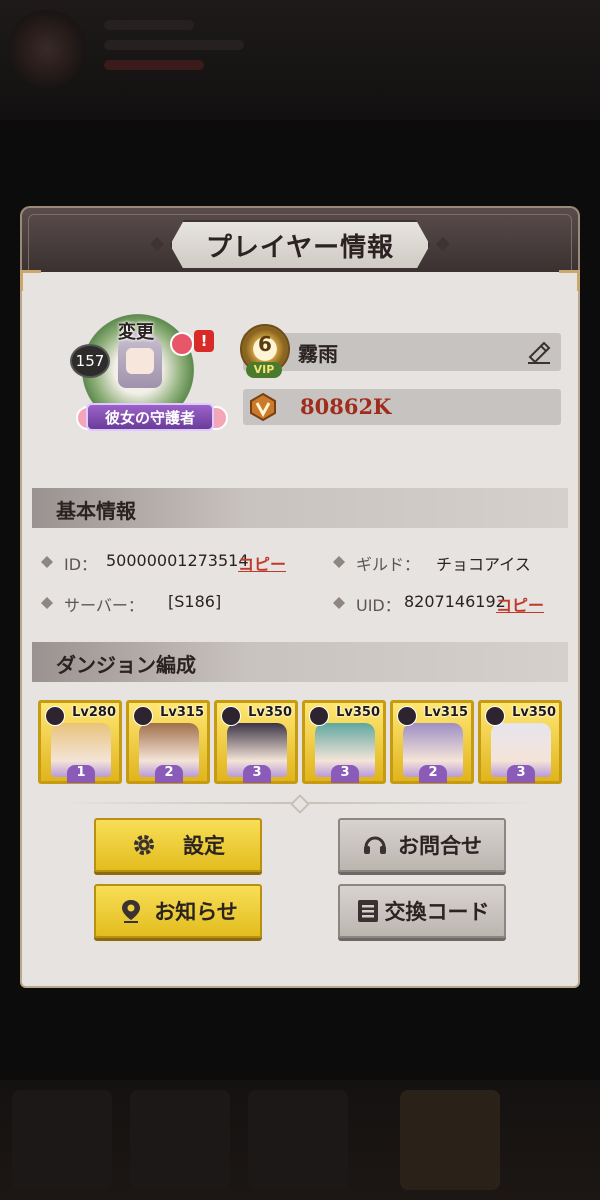 This screenshot has height=1200, width=600. What do you see at coordinates (94, 712) in the screenshot?
I see `hero-level: Lv280` at bounding box center [94, 712].